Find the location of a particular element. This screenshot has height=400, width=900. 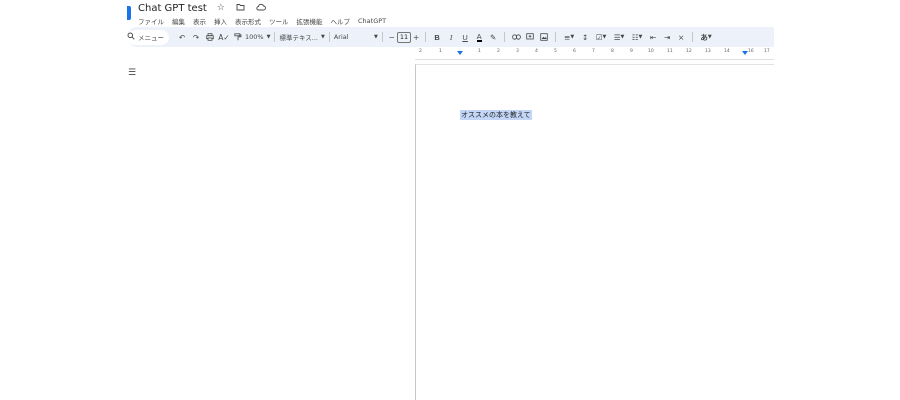

paragraph-style-select: 標準テキス... ▼ is located at coordinates (301, 37).